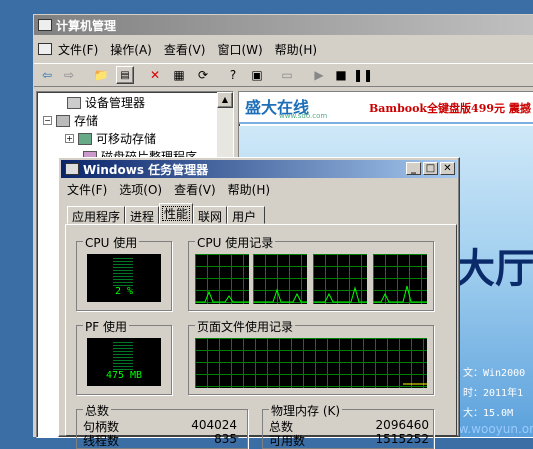 The height and width of the screenshot is (449, 533). Describe the element at coordinates (413, 168) in the screenshot. I see `minimize-icon: _` at that location.